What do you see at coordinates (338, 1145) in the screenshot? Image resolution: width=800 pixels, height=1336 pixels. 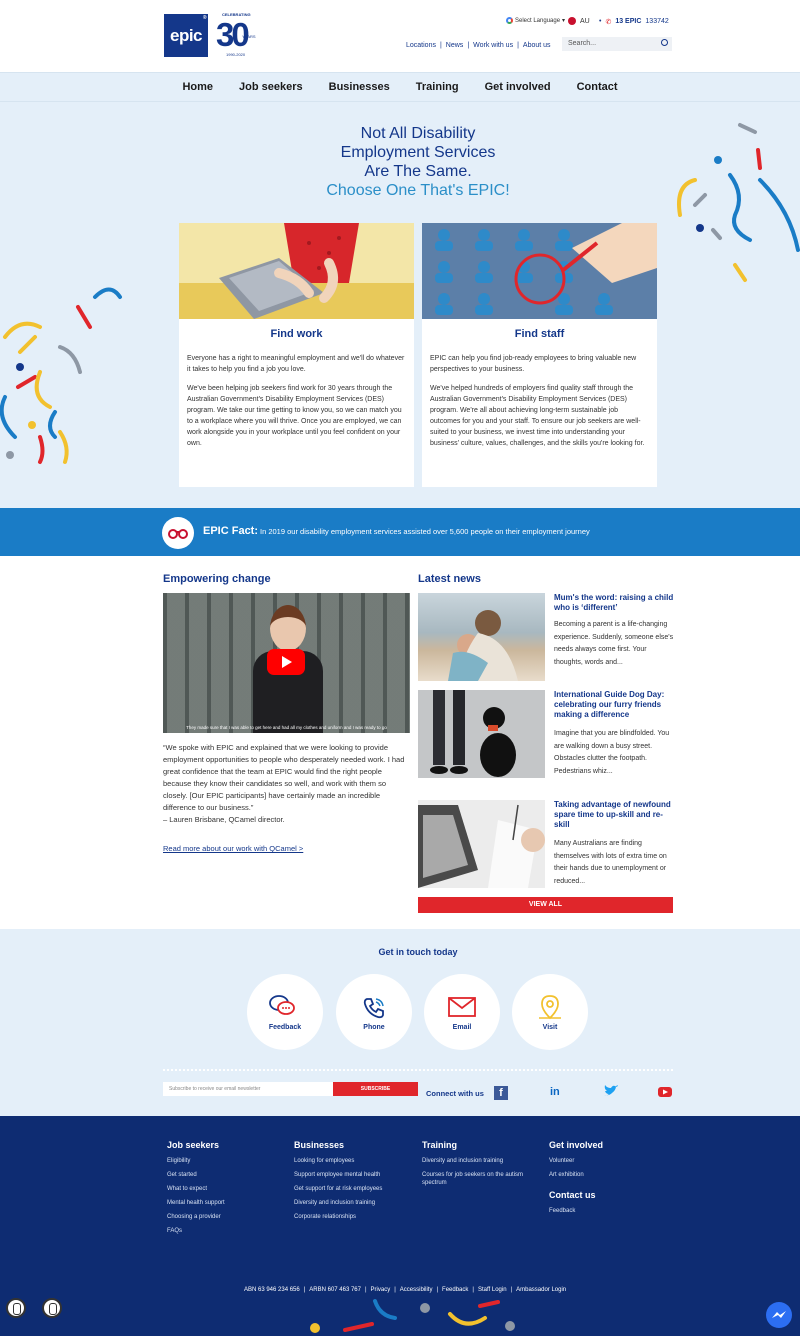 I see `footer-col-title: Businesses` at bounding box center [338, 1145].